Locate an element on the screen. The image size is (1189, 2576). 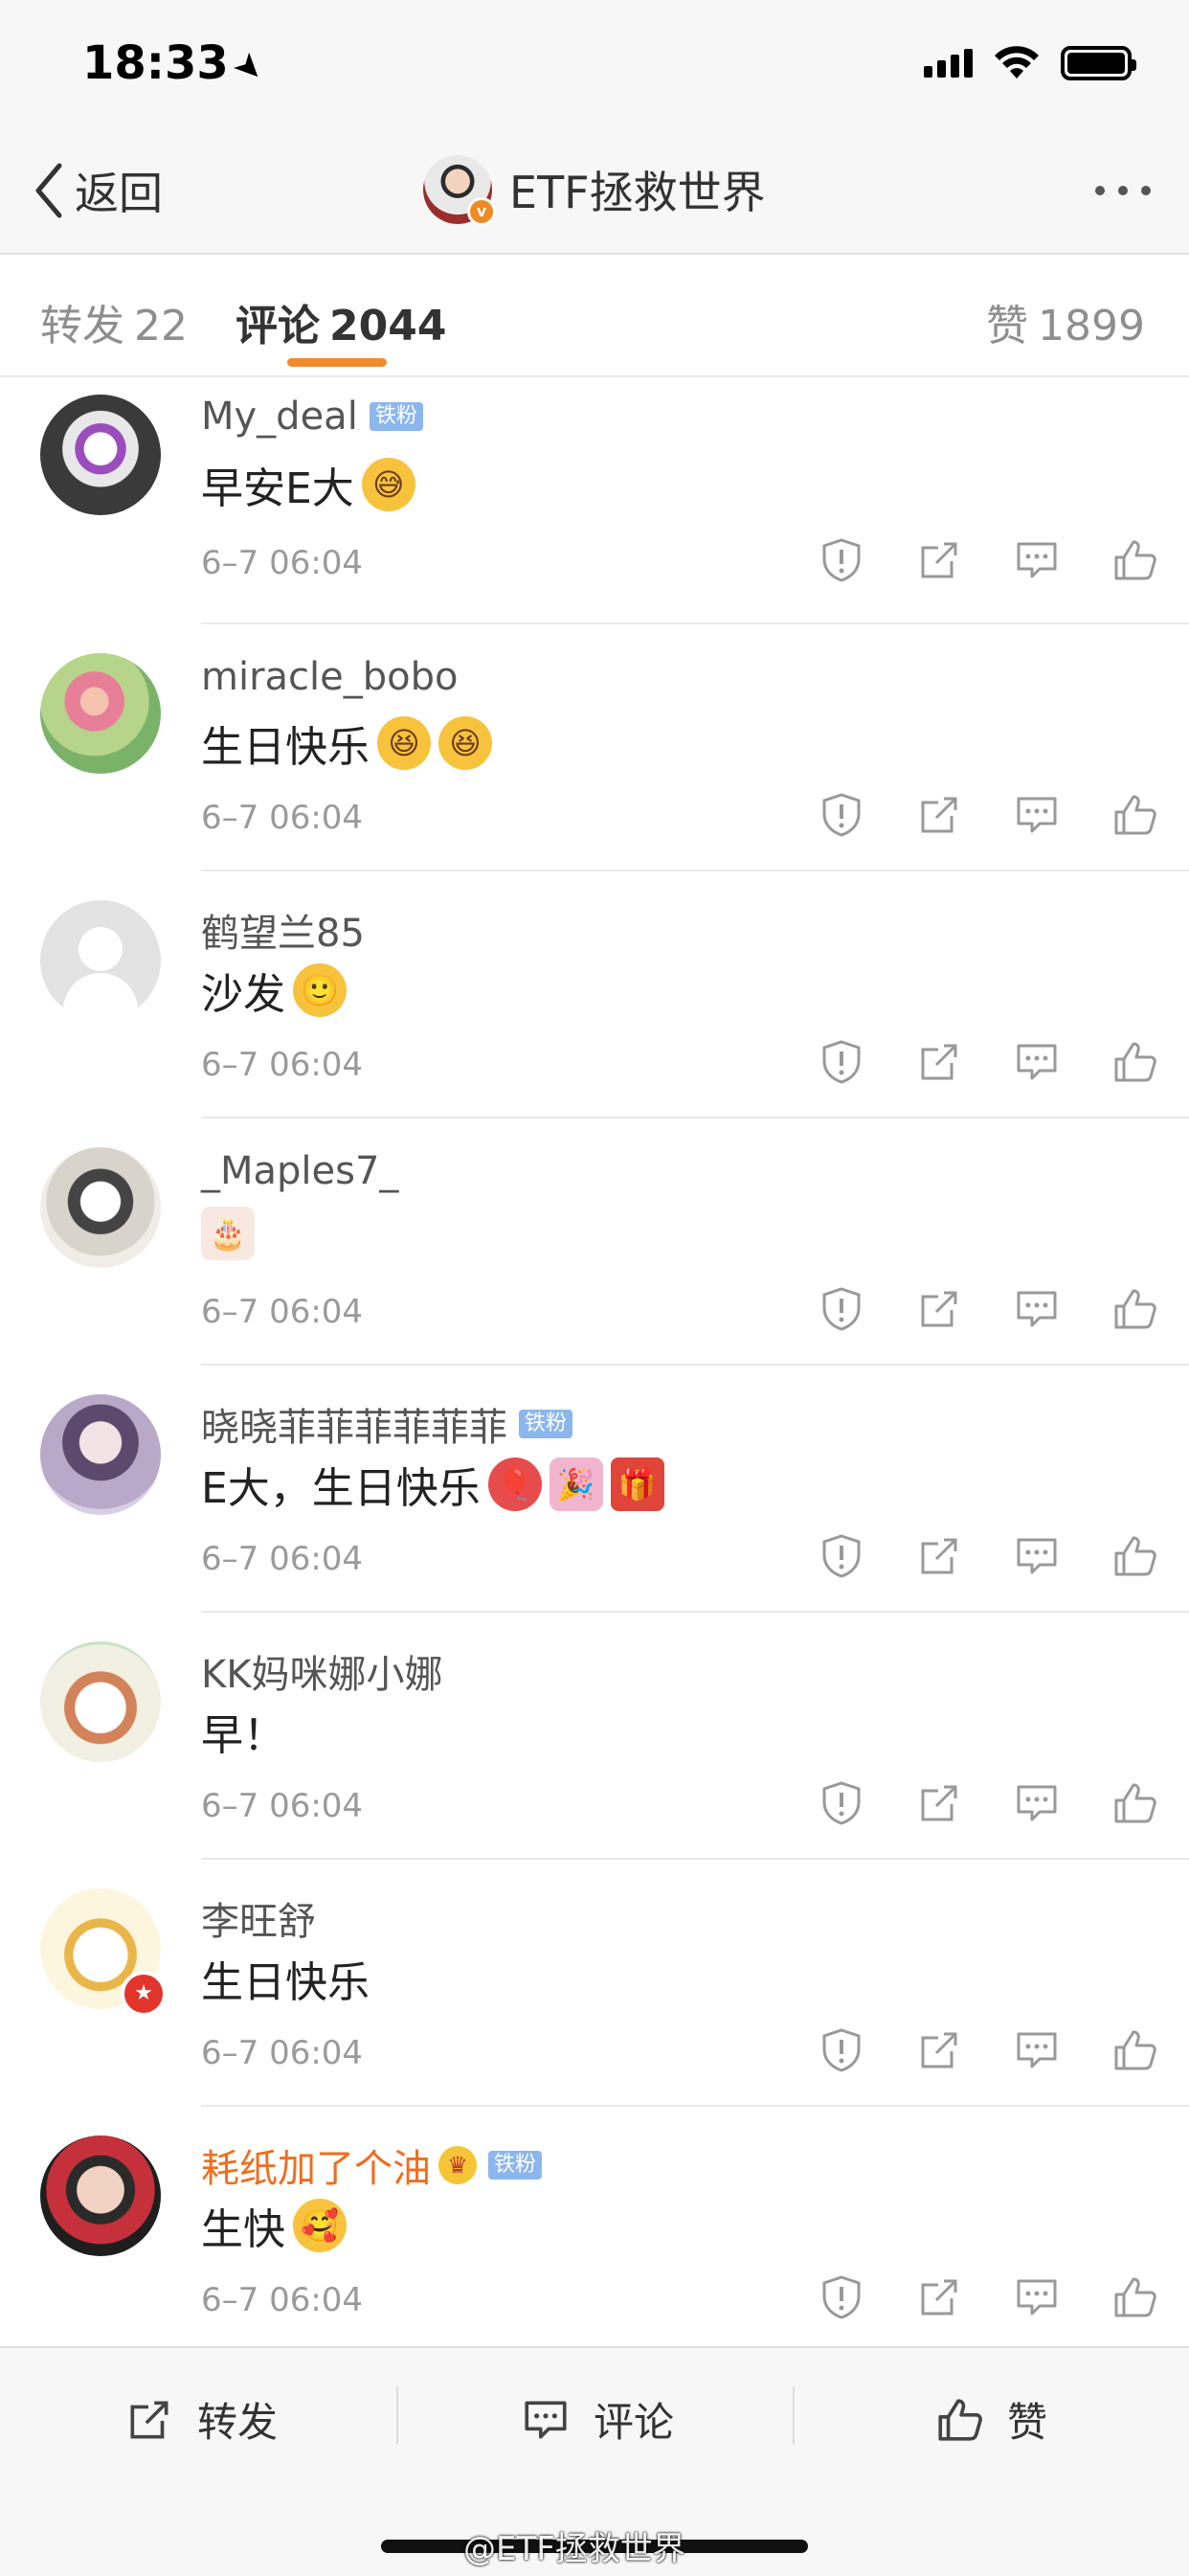
comment-text-content: 生快 is located at coordinates (243, 2229).